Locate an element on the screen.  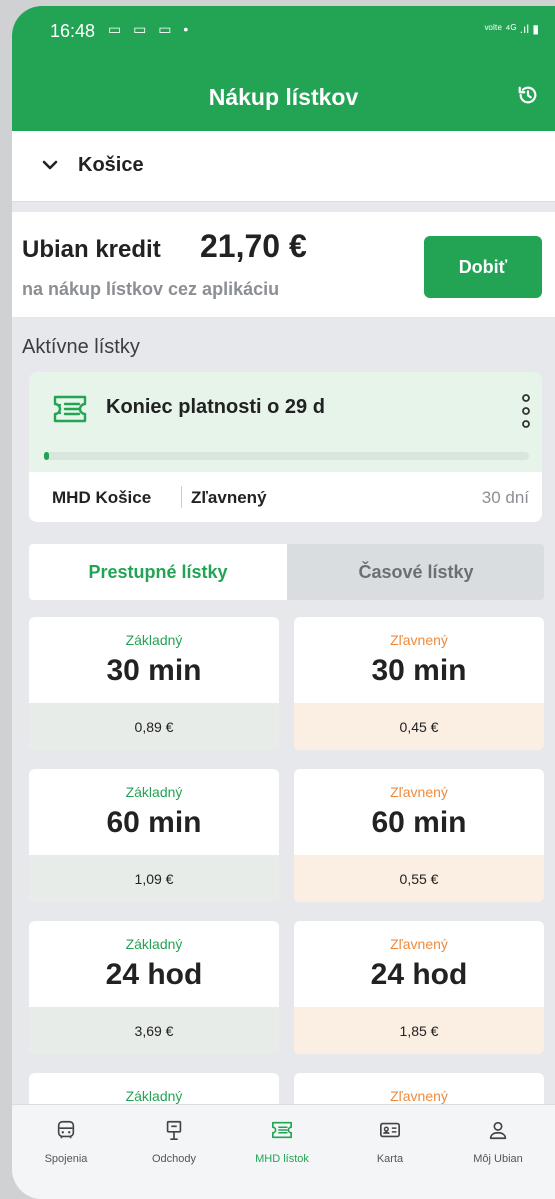
tab-time-tickets: Časové lístky is located at coordinates (415, 572).